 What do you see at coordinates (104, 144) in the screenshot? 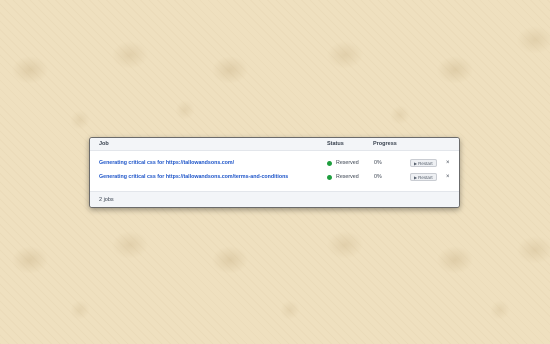
I see `column-header-job: Job` at bounding box center [104, 144].